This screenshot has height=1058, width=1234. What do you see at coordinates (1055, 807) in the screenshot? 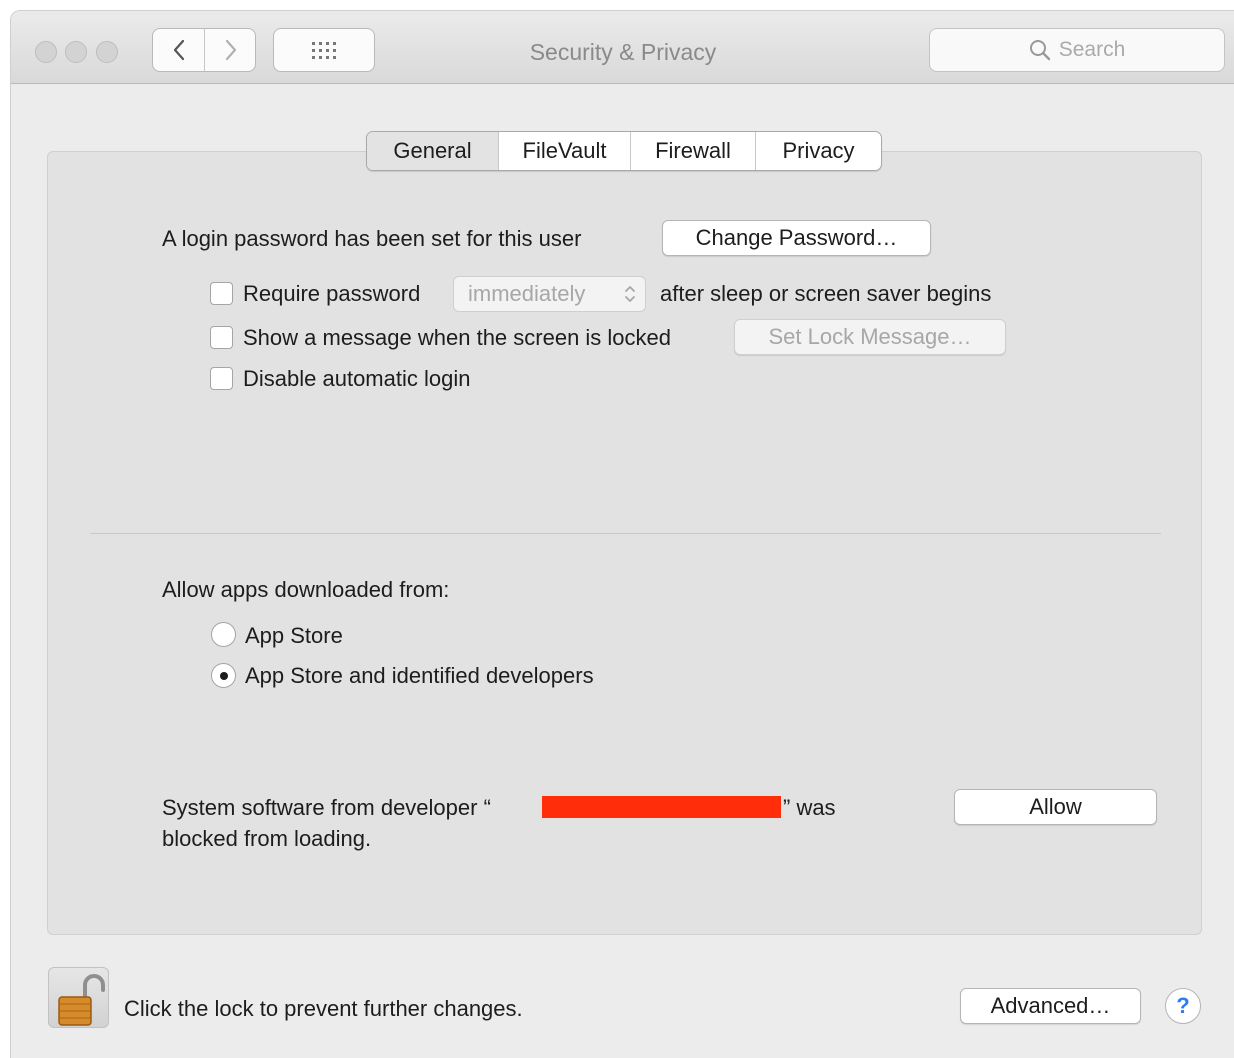
I see `allow-button: Allow` at bounding box center [1055, 807].